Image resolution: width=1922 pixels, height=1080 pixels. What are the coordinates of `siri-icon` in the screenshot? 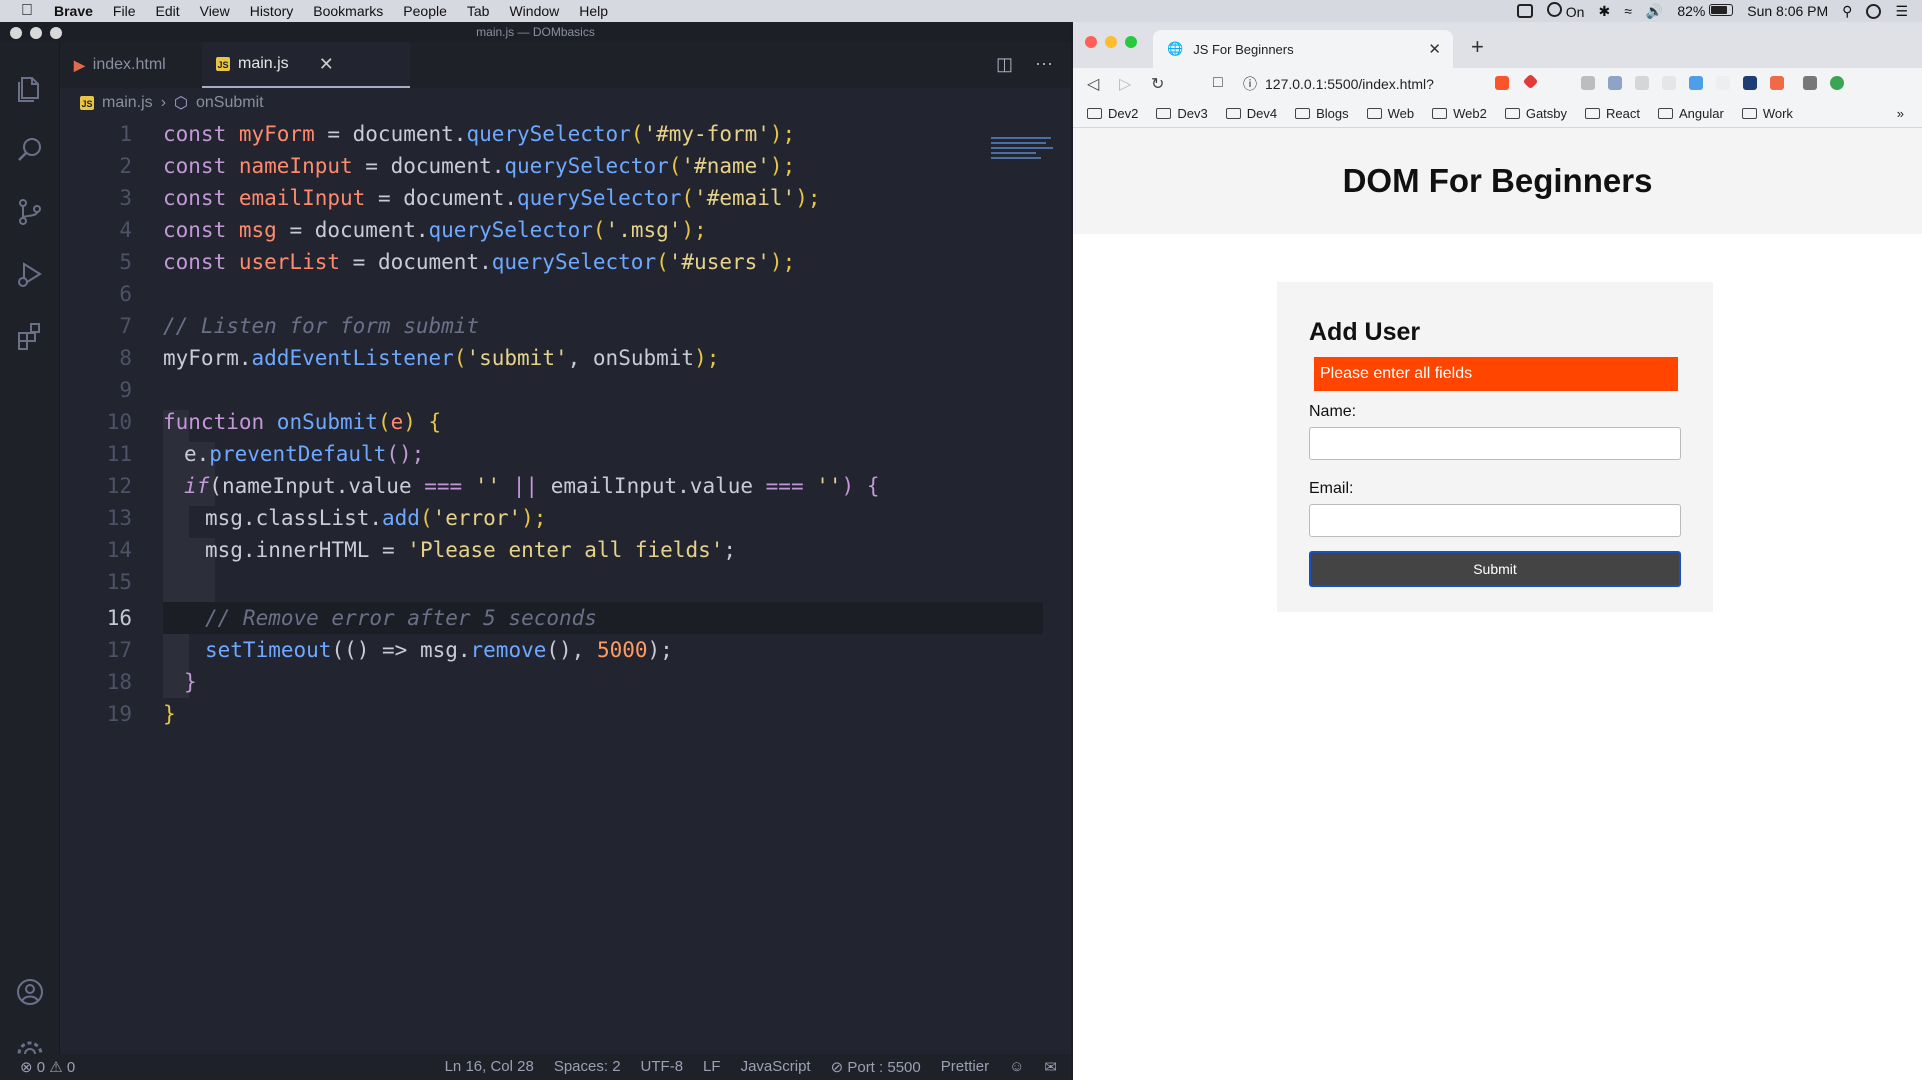 It's located at (1874, 11).